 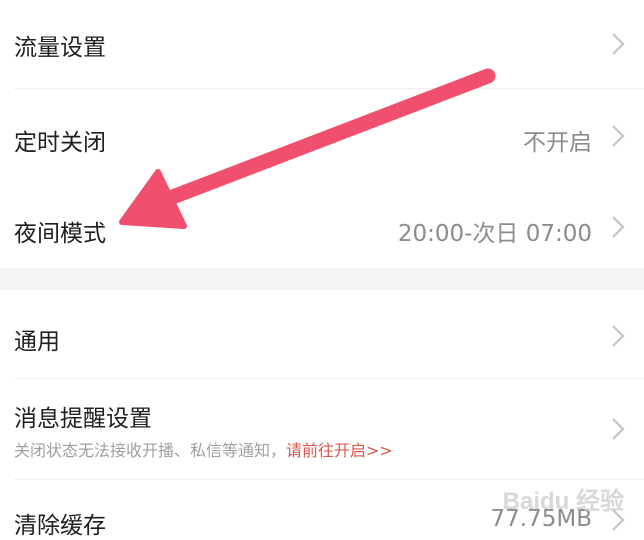 What do you see at coordinates (60, 48) in the screenshot?
I see `row-label: 流量设置` at bounding box center [60, 48].